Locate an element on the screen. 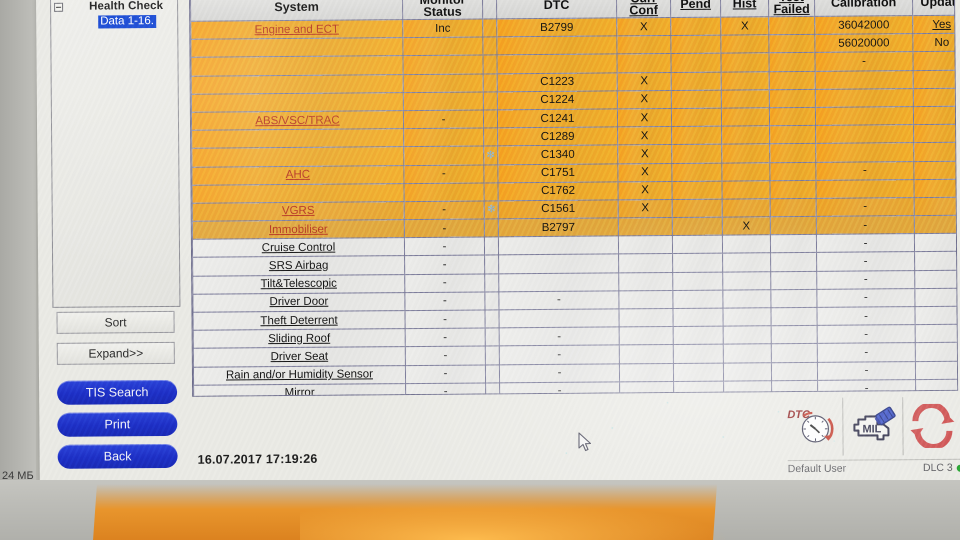 The image size is (960, 540). back-button: Back is located at coordinates (117, 456).